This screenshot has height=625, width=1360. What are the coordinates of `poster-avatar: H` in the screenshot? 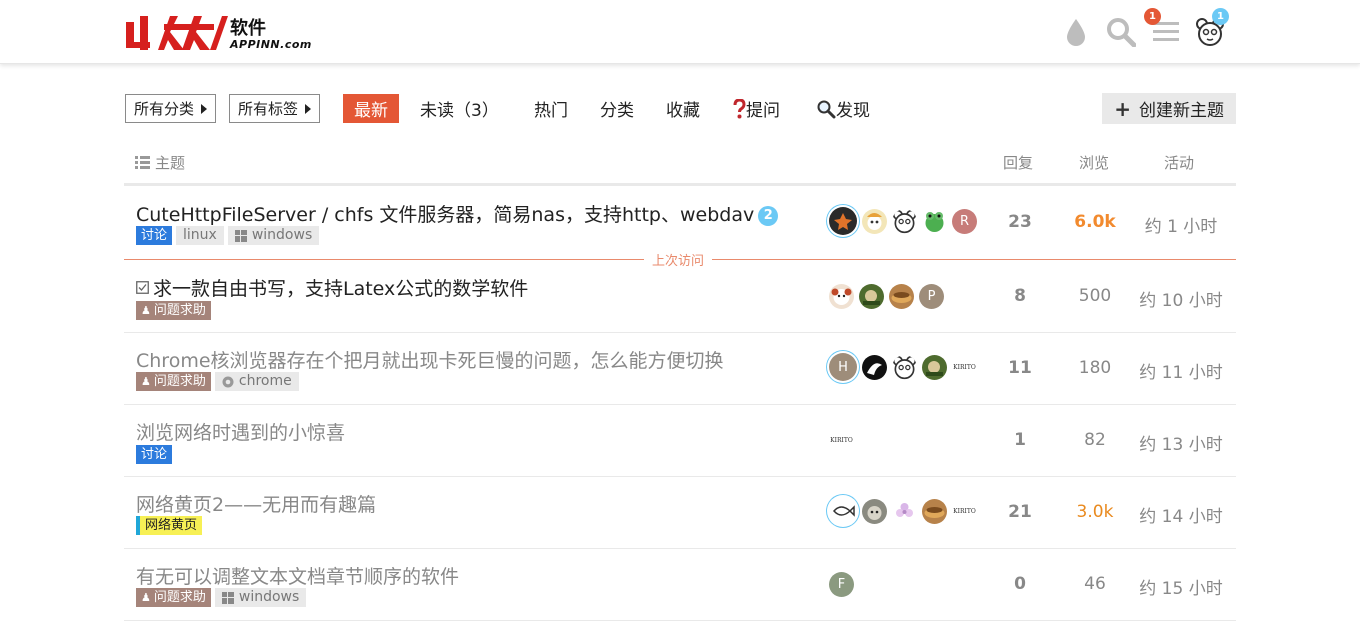 It's located at (843, 367).